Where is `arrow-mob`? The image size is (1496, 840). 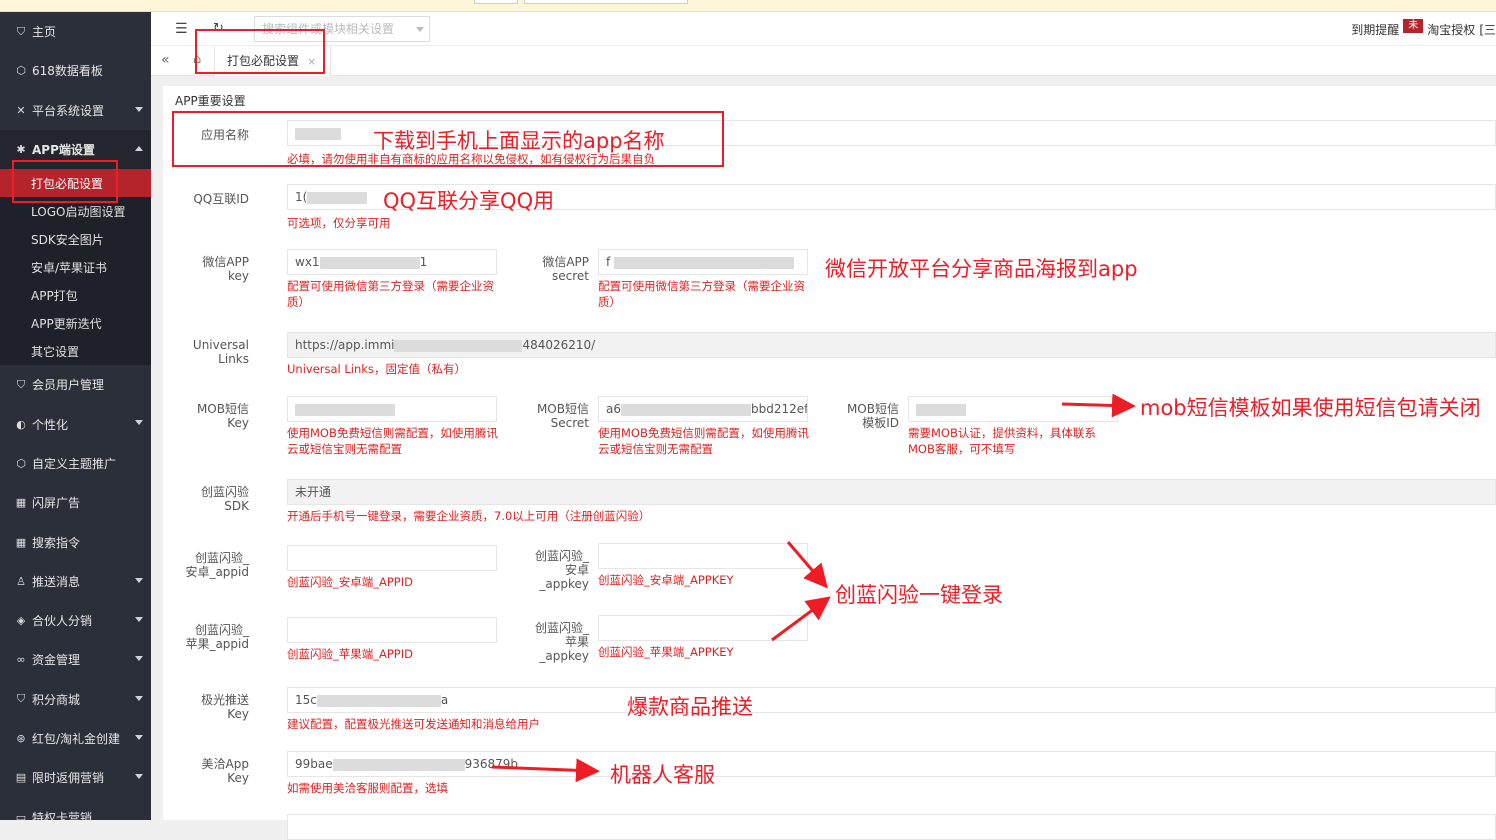
arrow-mob is located at coordinates (1098, 405).